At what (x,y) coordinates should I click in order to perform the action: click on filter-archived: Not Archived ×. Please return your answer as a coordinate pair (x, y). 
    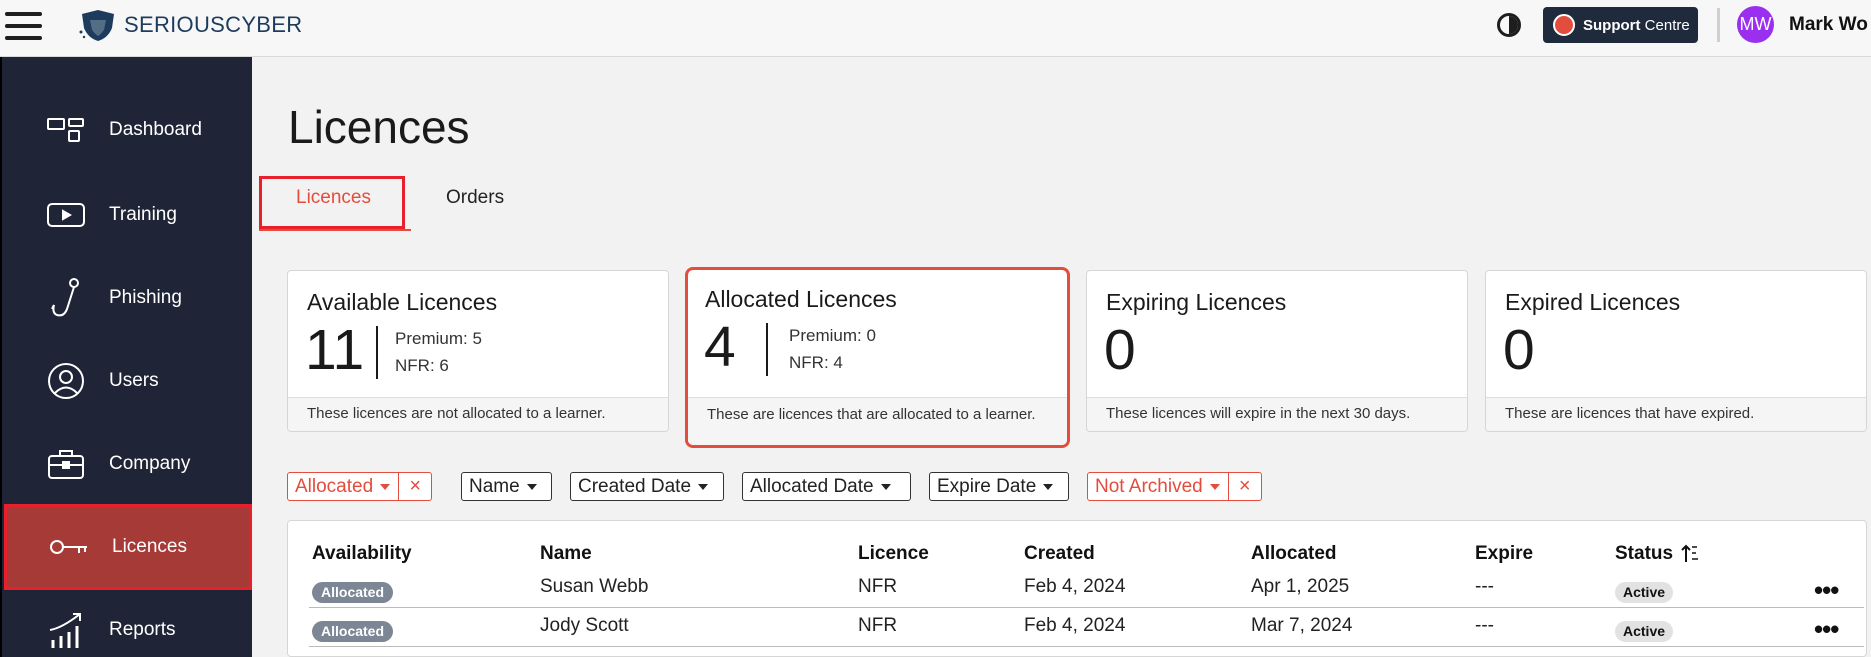
    Looking at the image, I should click on (1174, 486).